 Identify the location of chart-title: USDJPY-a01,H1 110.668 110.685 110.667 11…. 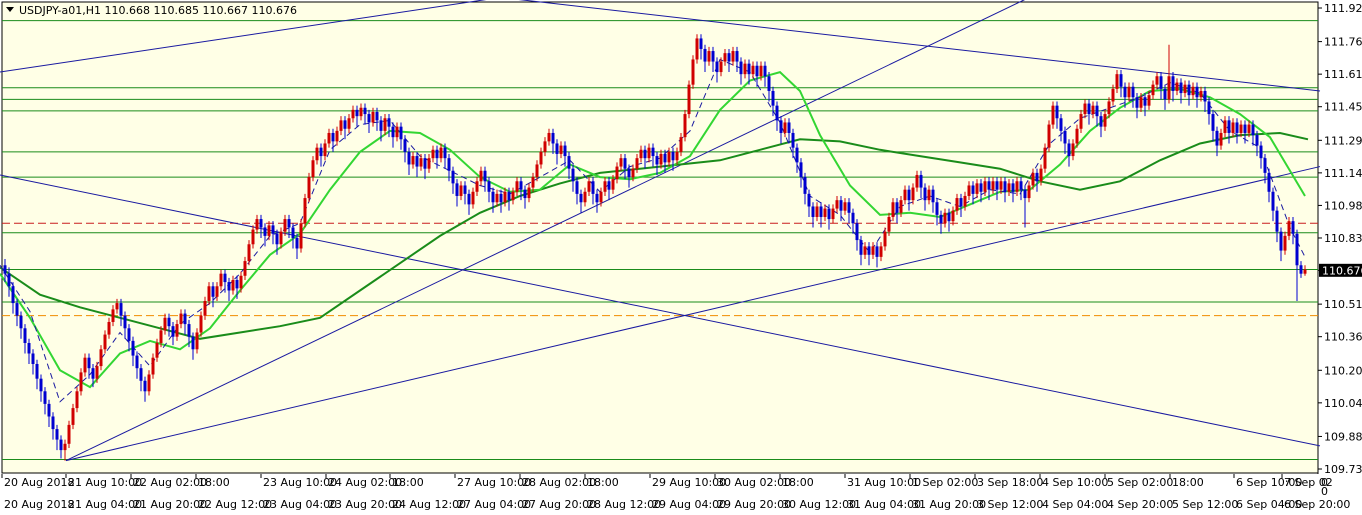
(158, 10).